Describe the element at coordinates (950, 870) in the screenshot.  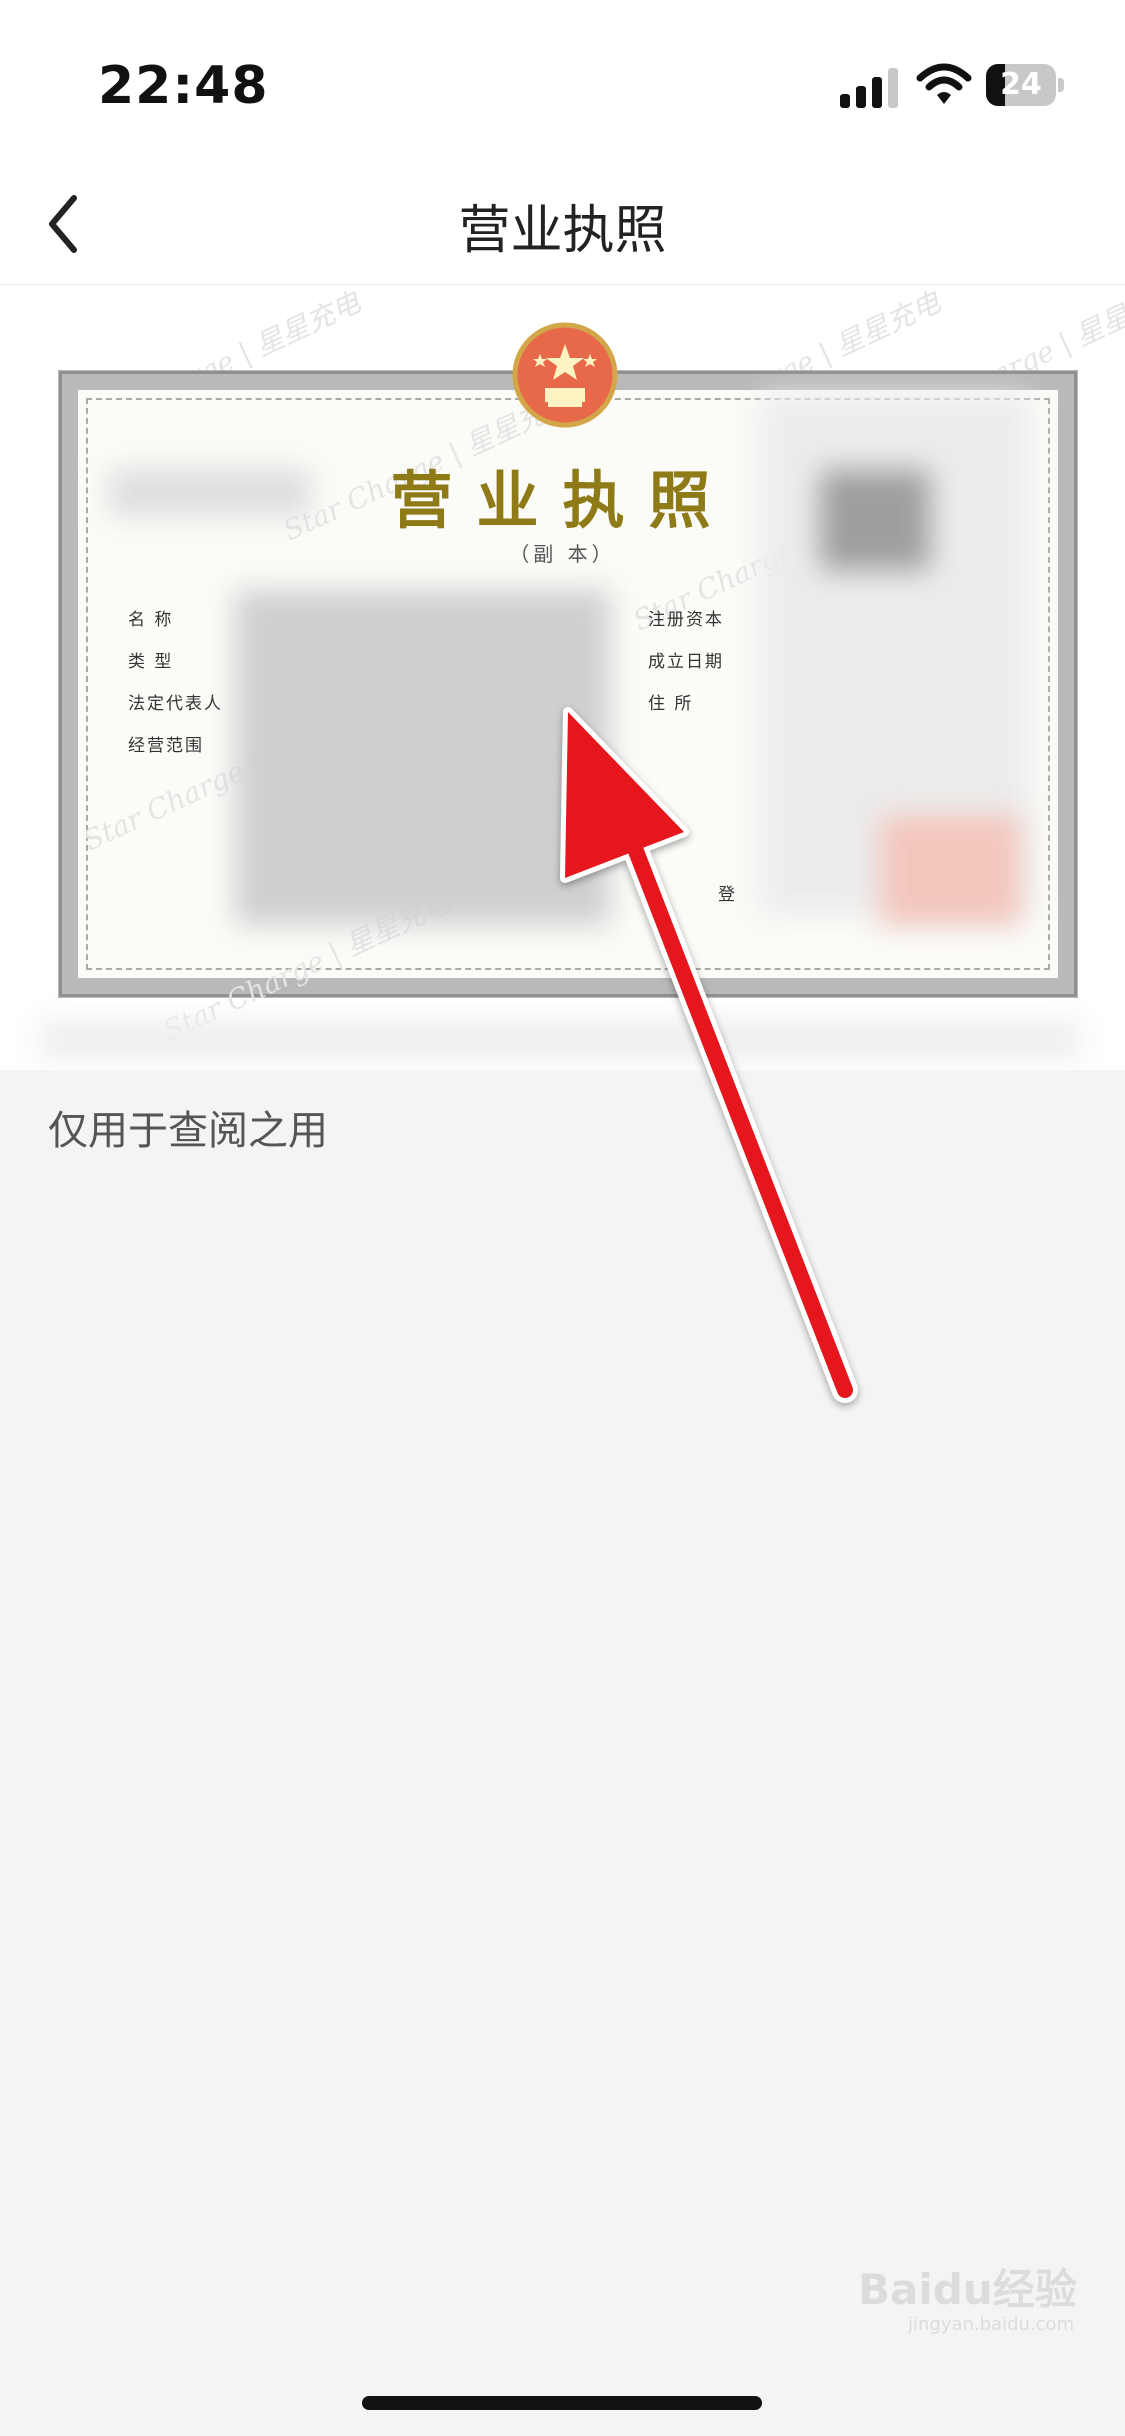
I see `redacted-seal` at that location.